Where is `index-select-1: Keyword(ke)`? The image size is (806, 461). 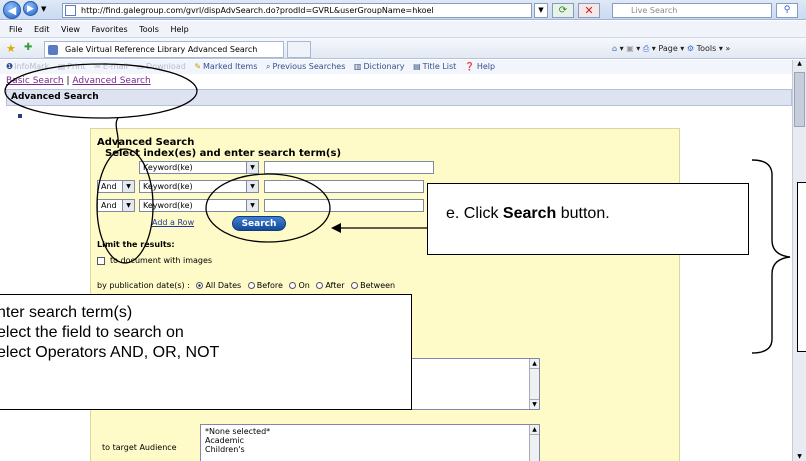
index-select-1: Keyword(ke) is located at coordinates (199, 167).